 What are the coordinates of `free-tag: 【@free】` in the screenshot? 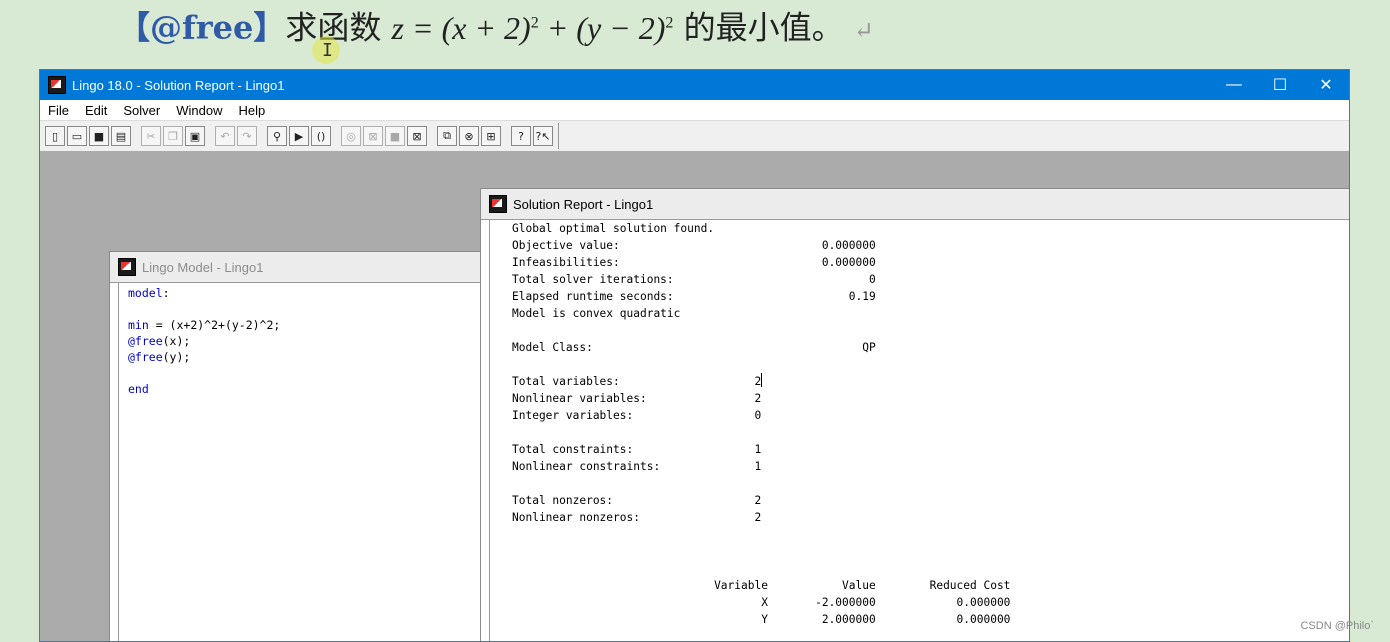 It's located at (202, 27).